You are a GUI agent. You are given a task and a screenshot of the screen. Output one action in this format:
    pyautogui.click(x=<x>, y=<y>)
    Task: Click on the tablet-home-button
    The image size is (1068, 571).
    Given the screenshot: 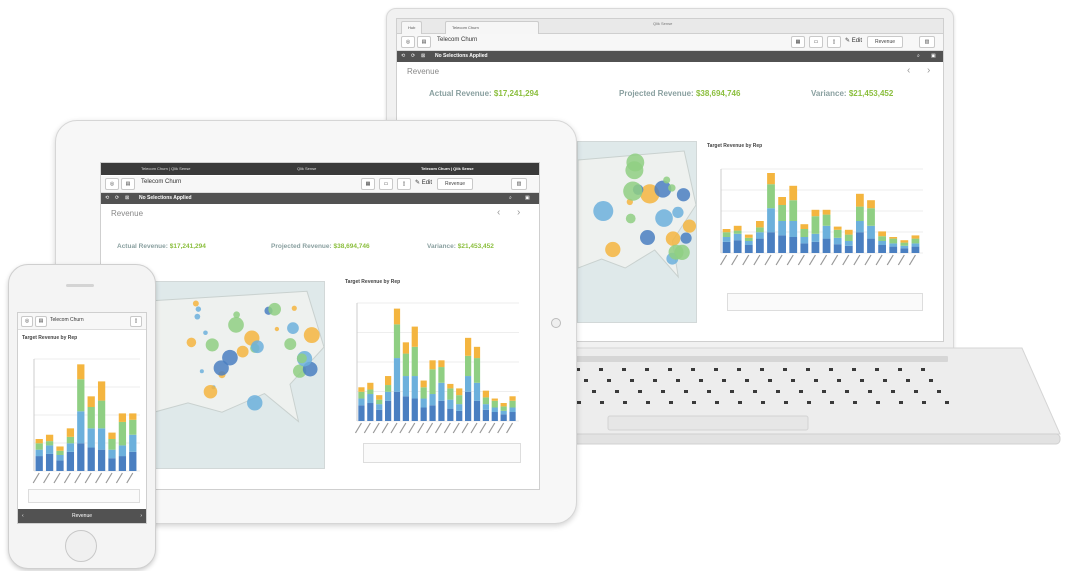 What is the action you would take?
    pyautogui.click(x=556, y=323)
    